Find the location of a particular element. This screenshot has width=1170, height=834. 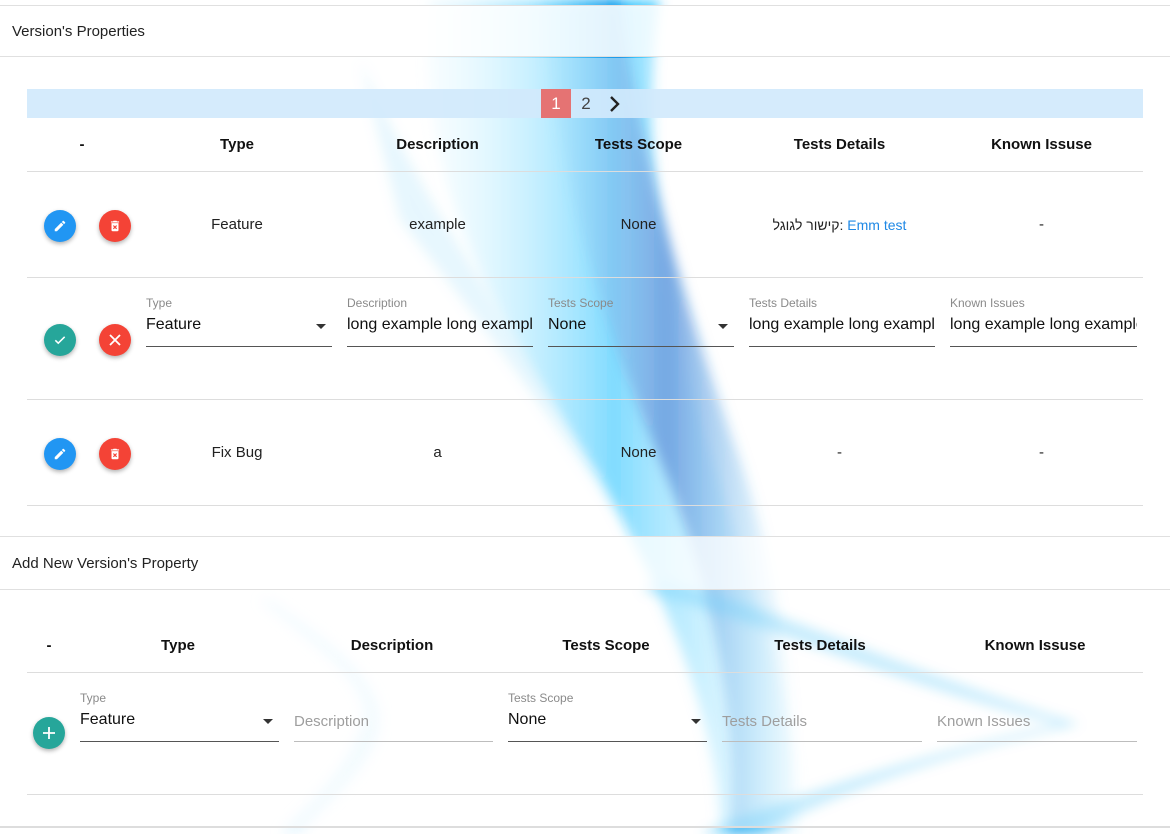

new-known-issues-input: Known Issues is located at coordinates (1037, 719).